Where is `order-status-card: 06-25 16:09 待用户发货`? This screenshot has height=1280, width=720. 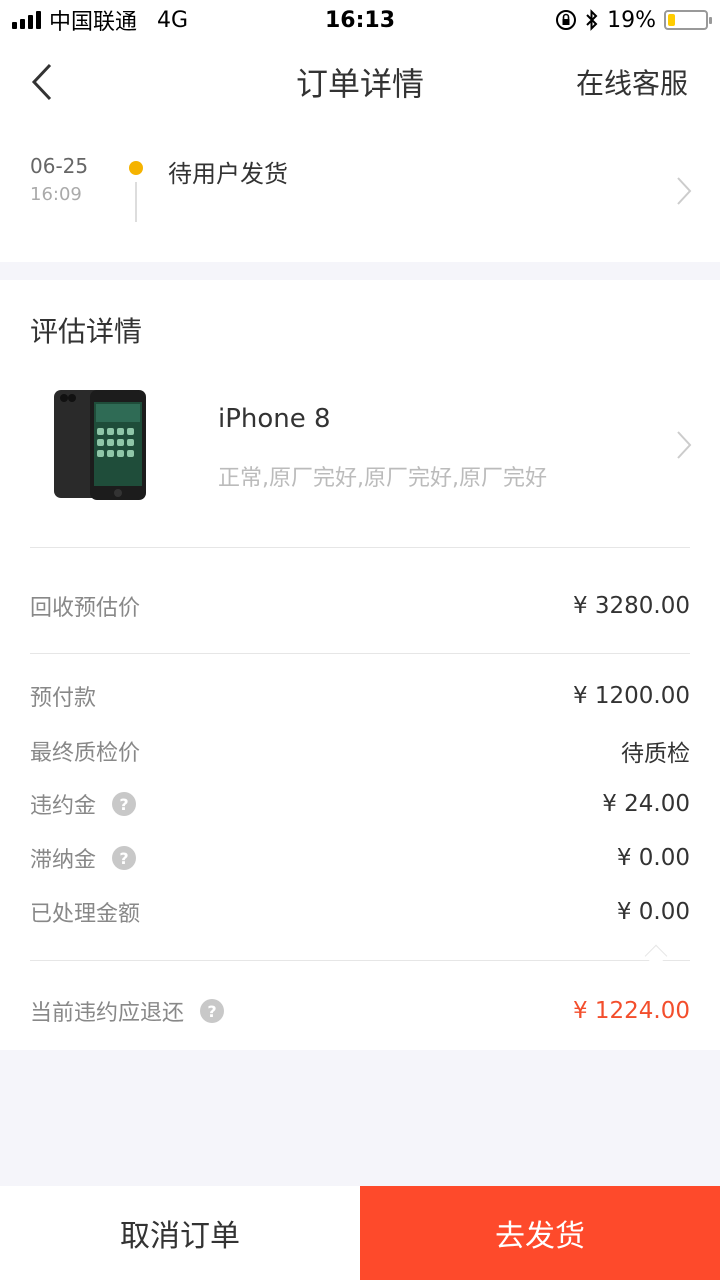
order-status-card: 06-25 16:09 待用户发货 is located at coordinates (360, 193).